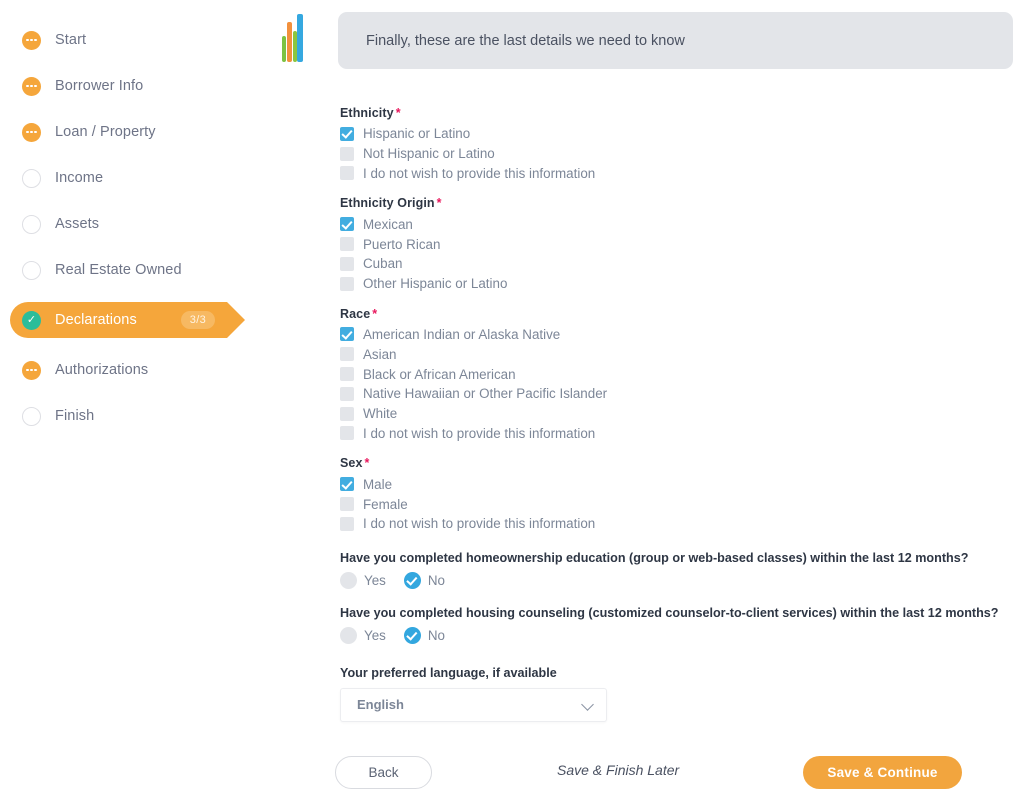  I want to click on sidebar-item-loan-property: Loan / Property, so click(165, 132).